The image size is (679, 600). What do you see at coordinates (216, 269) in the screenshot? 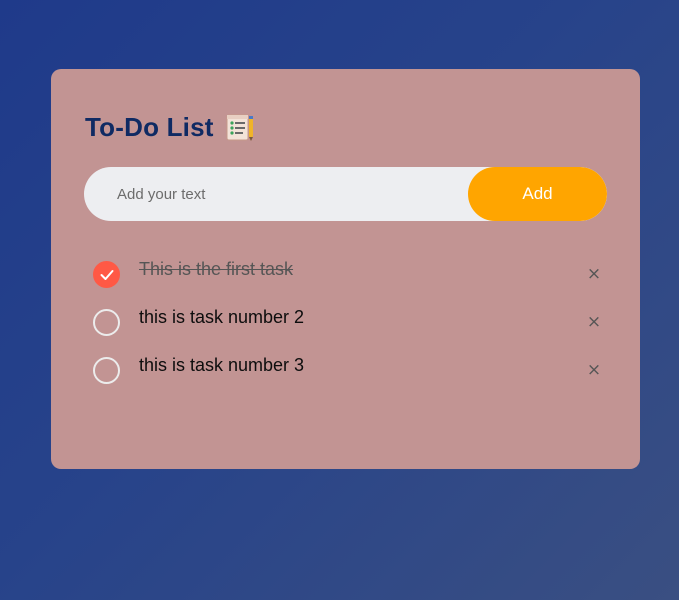
I see `task-text: This is the first task` at bounding box center [216, 269].